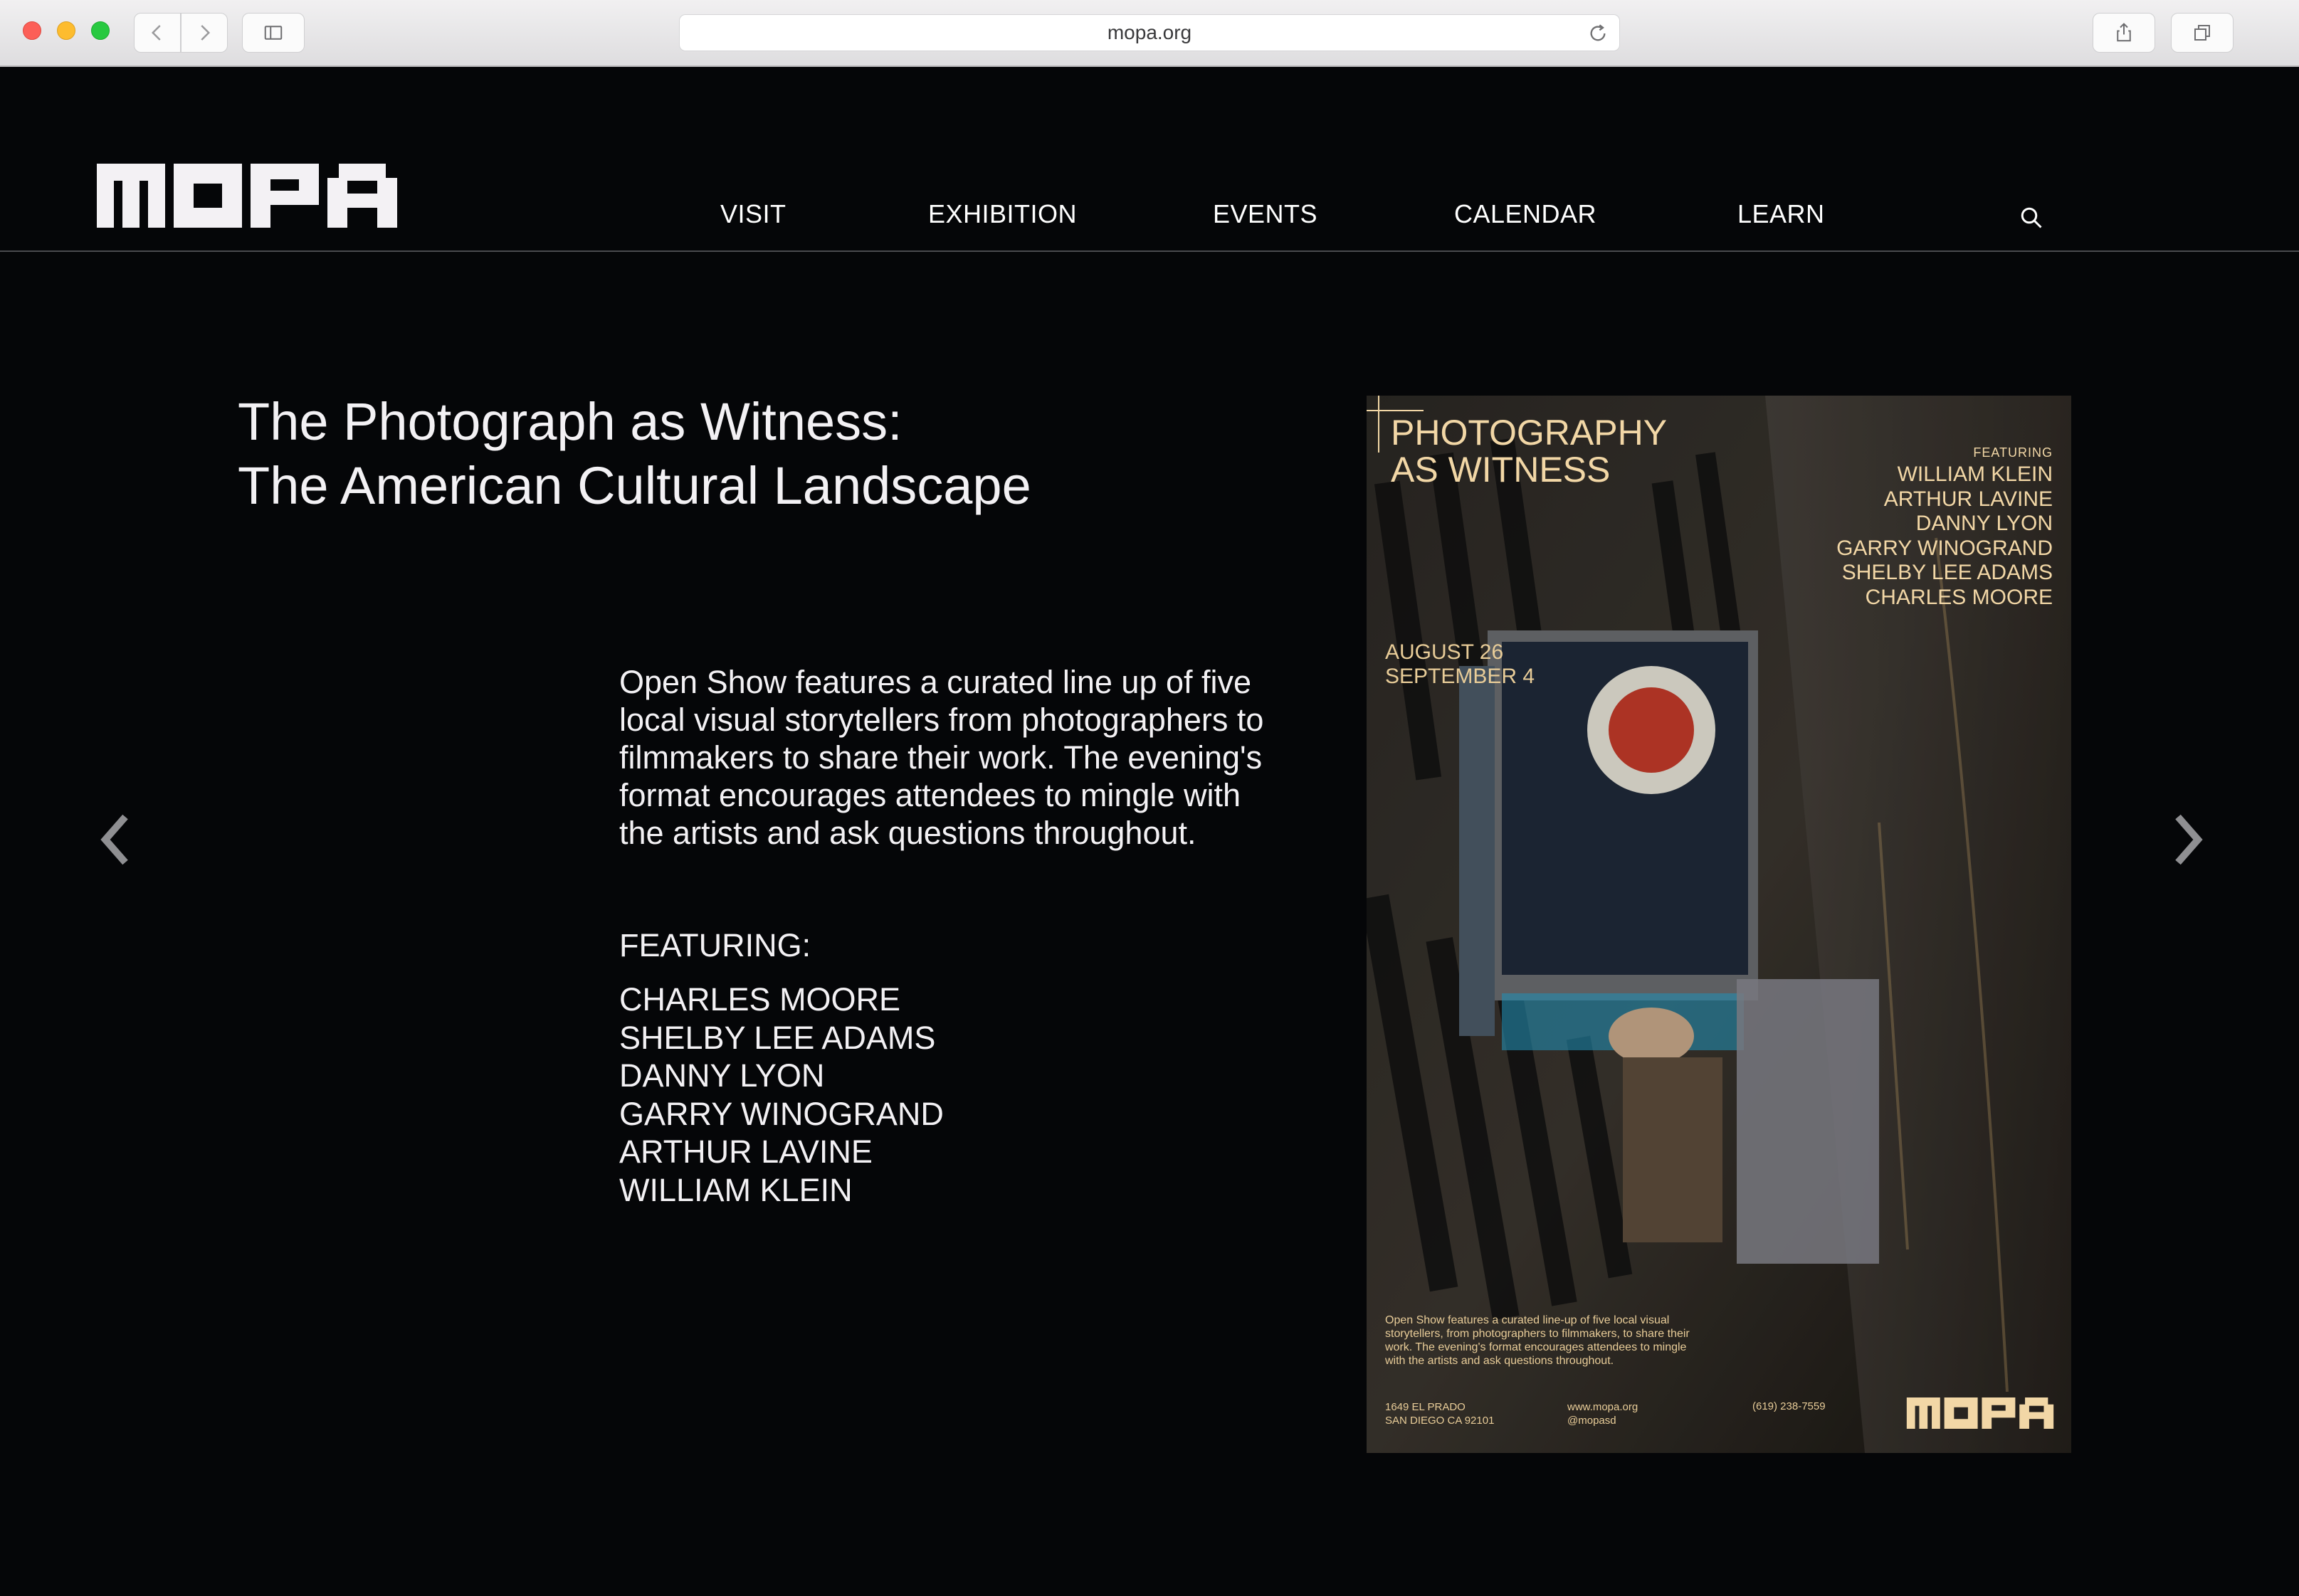  I want to click on nav-visit: VISIT, so click(753, 214).